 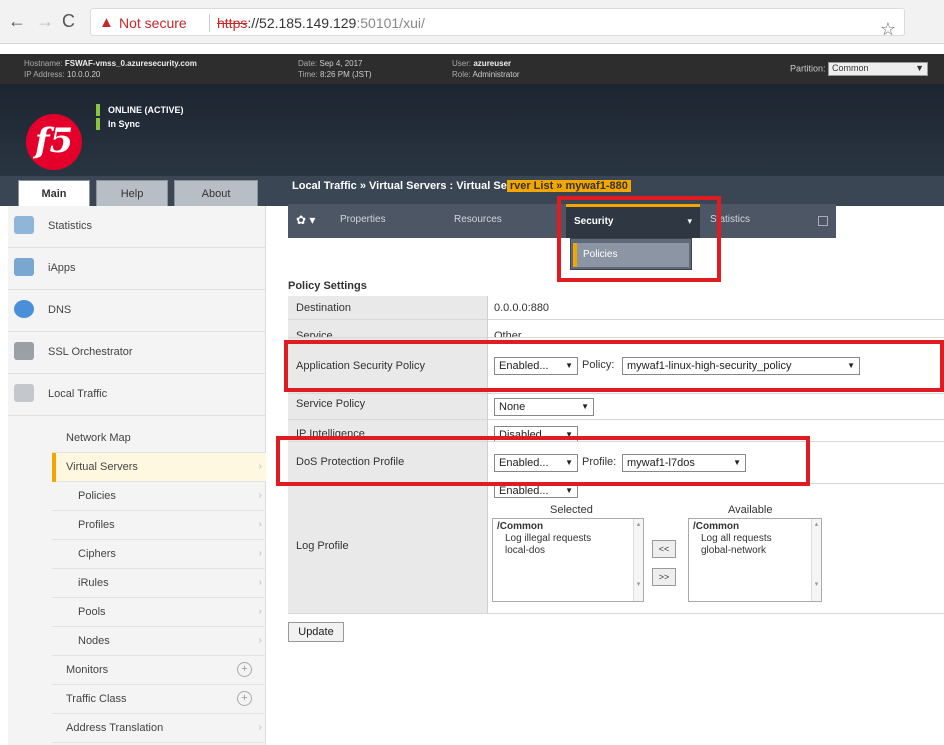 What do you see at coordinates (544, 407) in the screenshot?
I see `service-policy-select: None ▼` at bounding box center [544, 407].